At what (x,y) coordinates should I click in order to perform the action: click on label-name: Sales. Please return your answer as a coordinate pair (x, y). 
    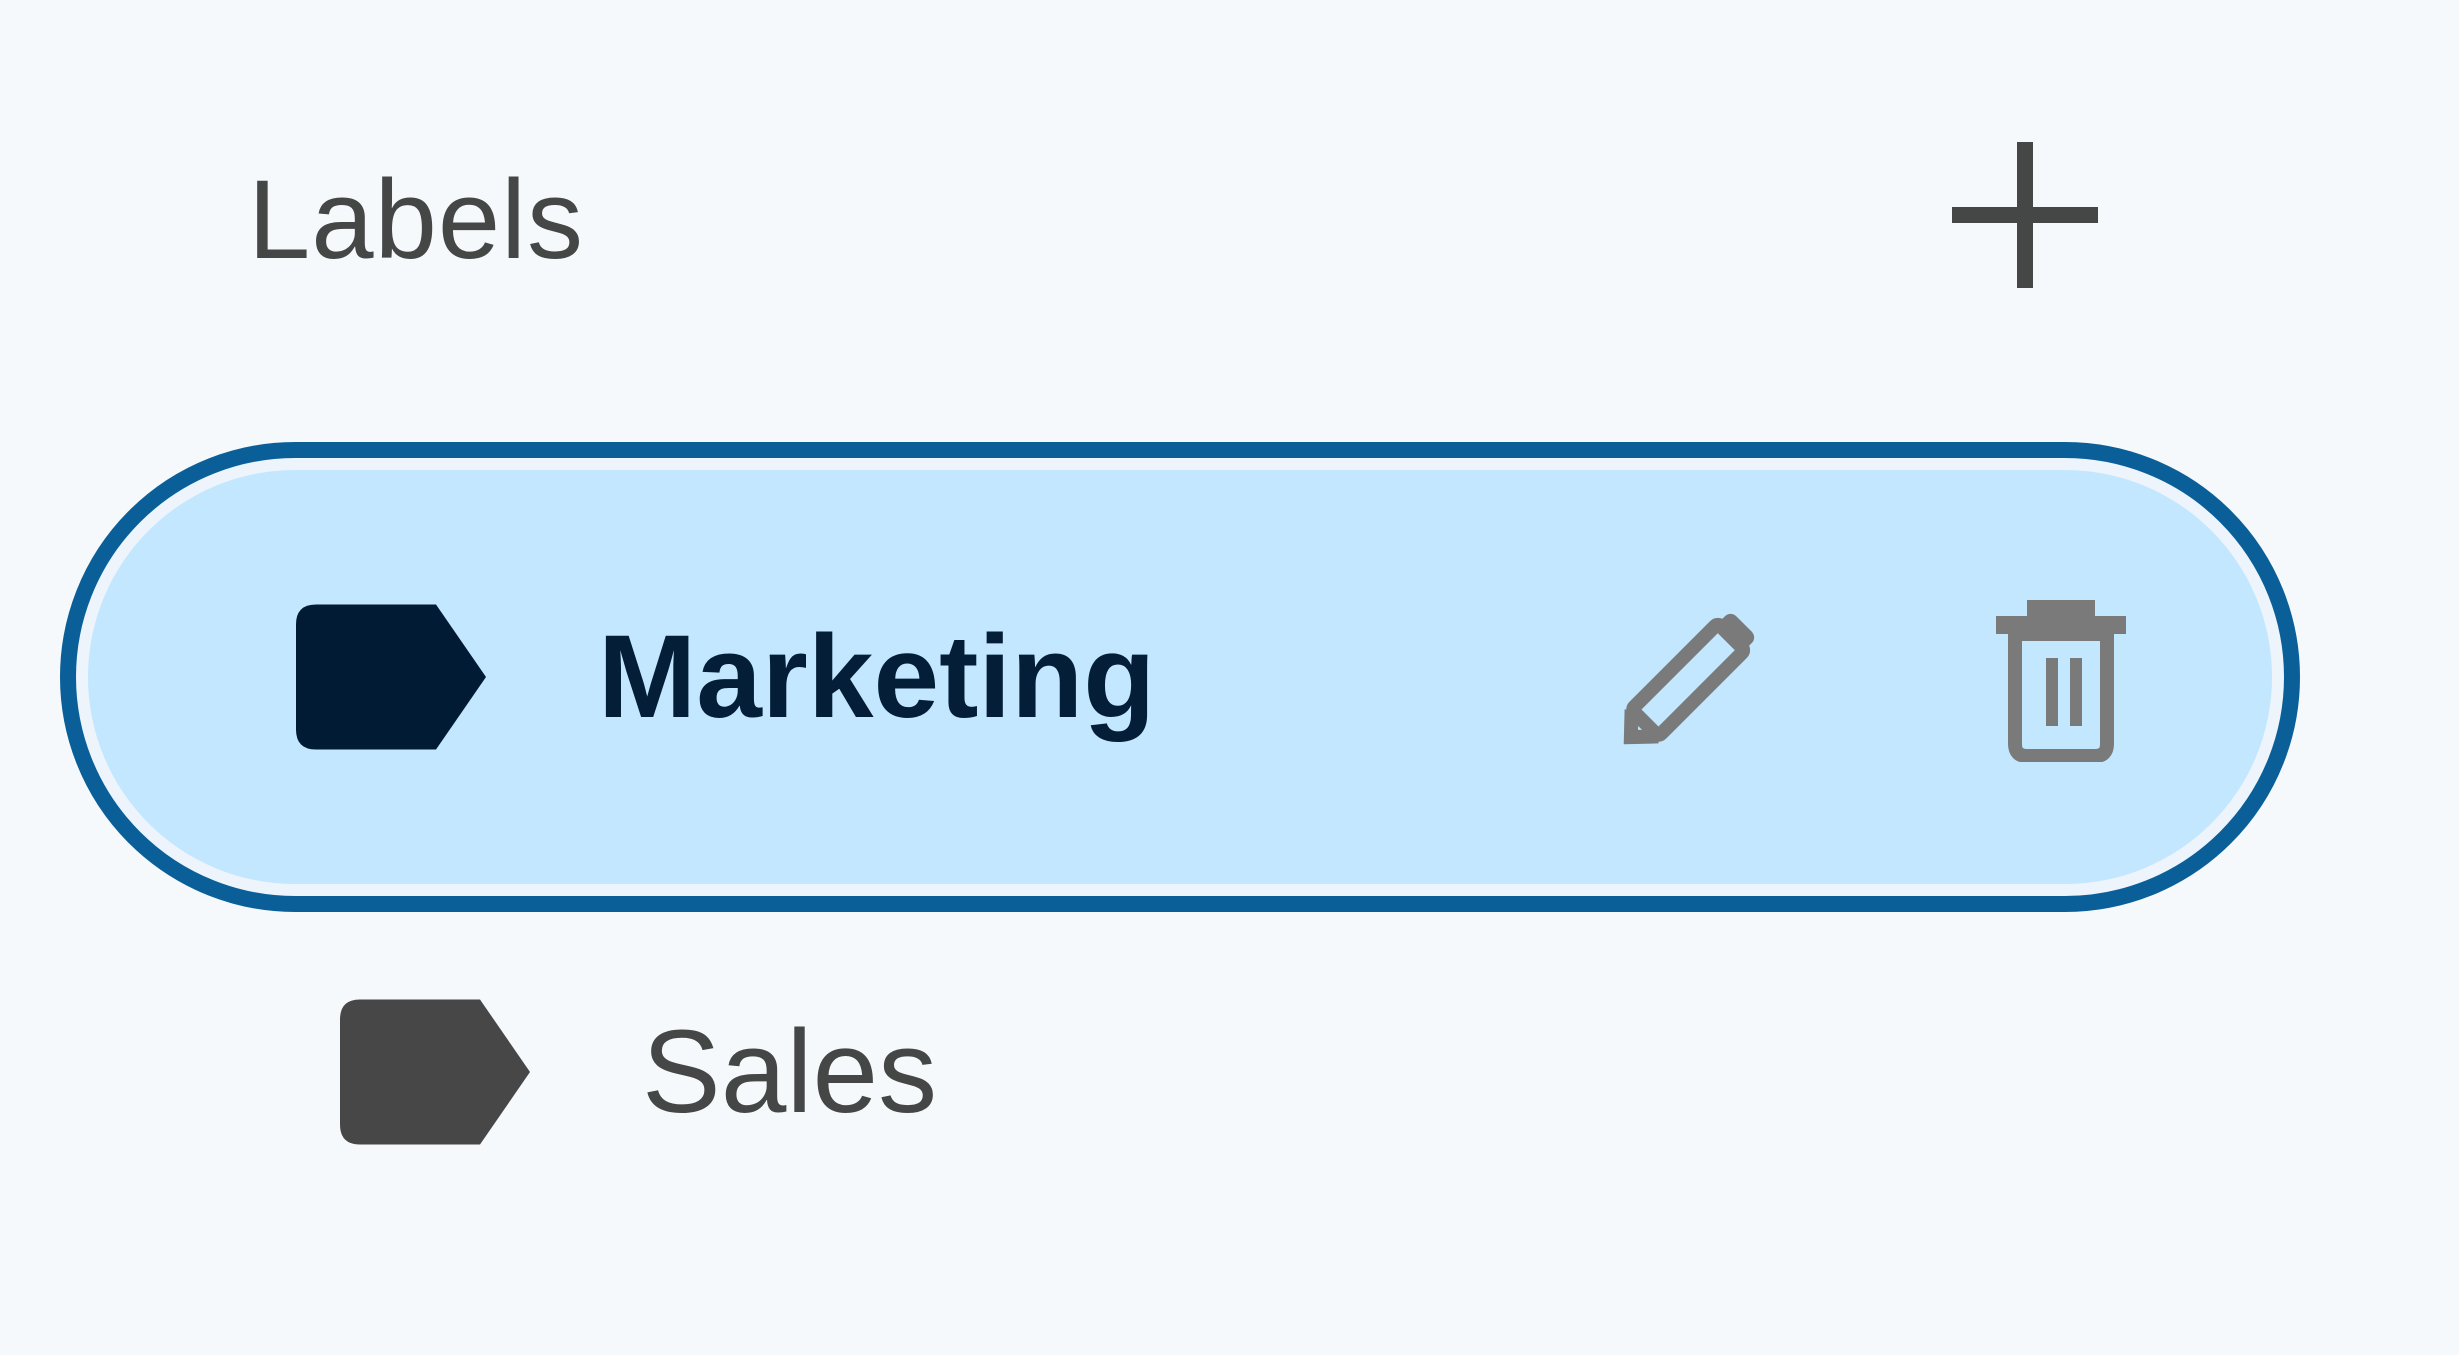
    Looking at the image, I should click on (790, 1072).